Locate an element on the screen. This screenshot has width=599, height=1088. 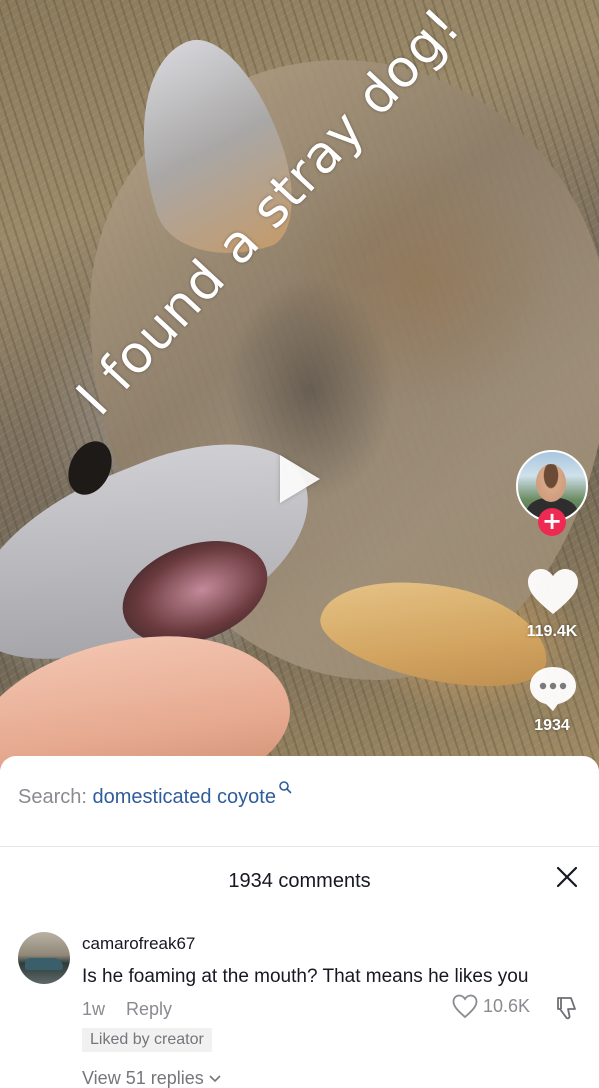
creator-avatar-button: + is located at coordinates (552, 493).